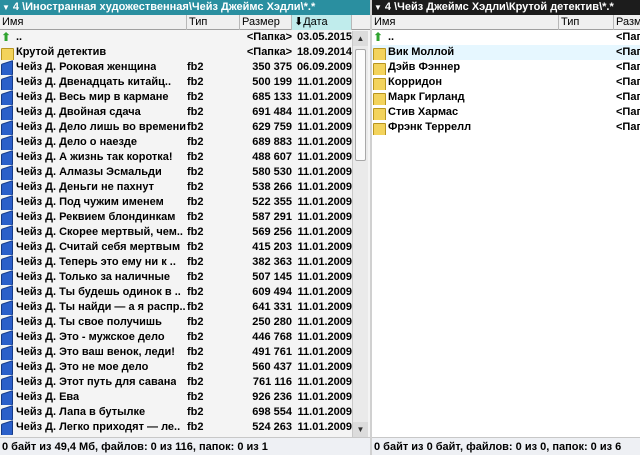 This screenshot has height=455, width=640. I want to click on file-name: Вик Моллой, so click(421, 52).